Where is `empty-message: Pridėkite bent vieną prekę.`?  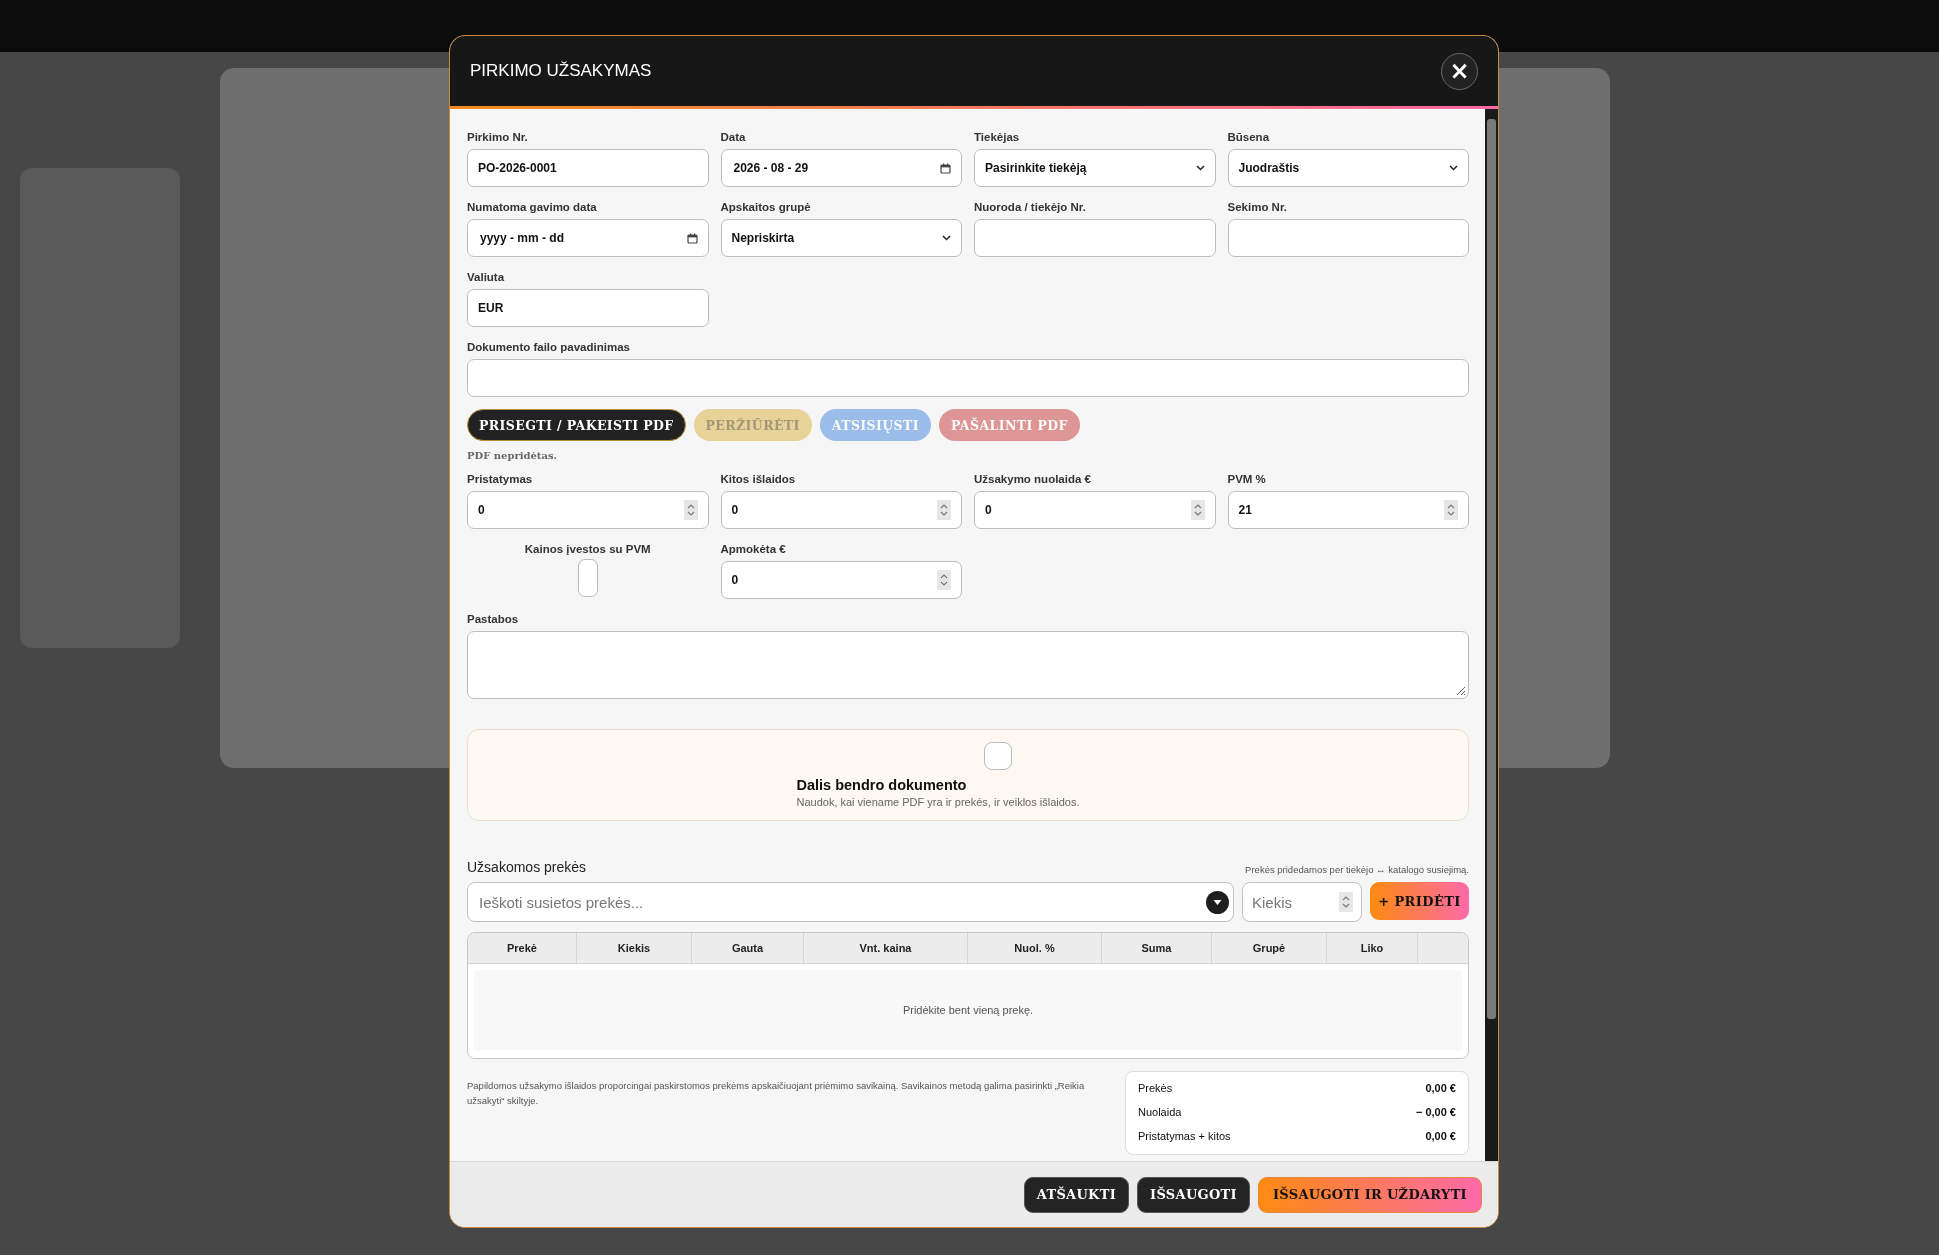 empty-message: Pridėkite bent vieną prekę. is located at coordinates (968, 1010).